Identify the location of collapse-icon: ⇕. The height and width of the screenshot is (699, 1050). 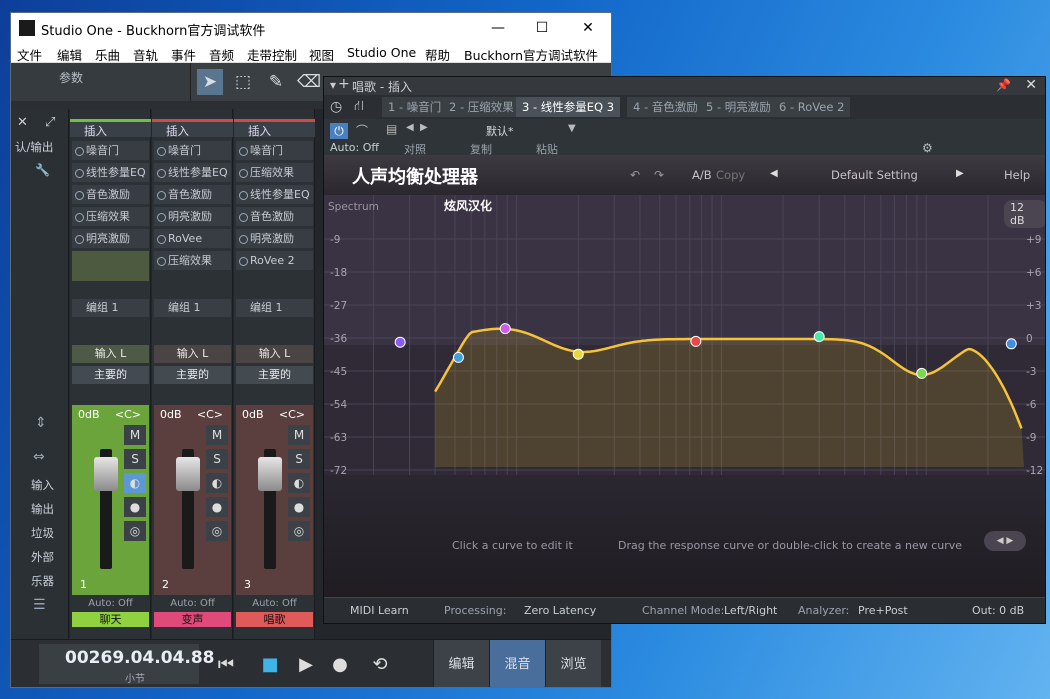
(41, 423).